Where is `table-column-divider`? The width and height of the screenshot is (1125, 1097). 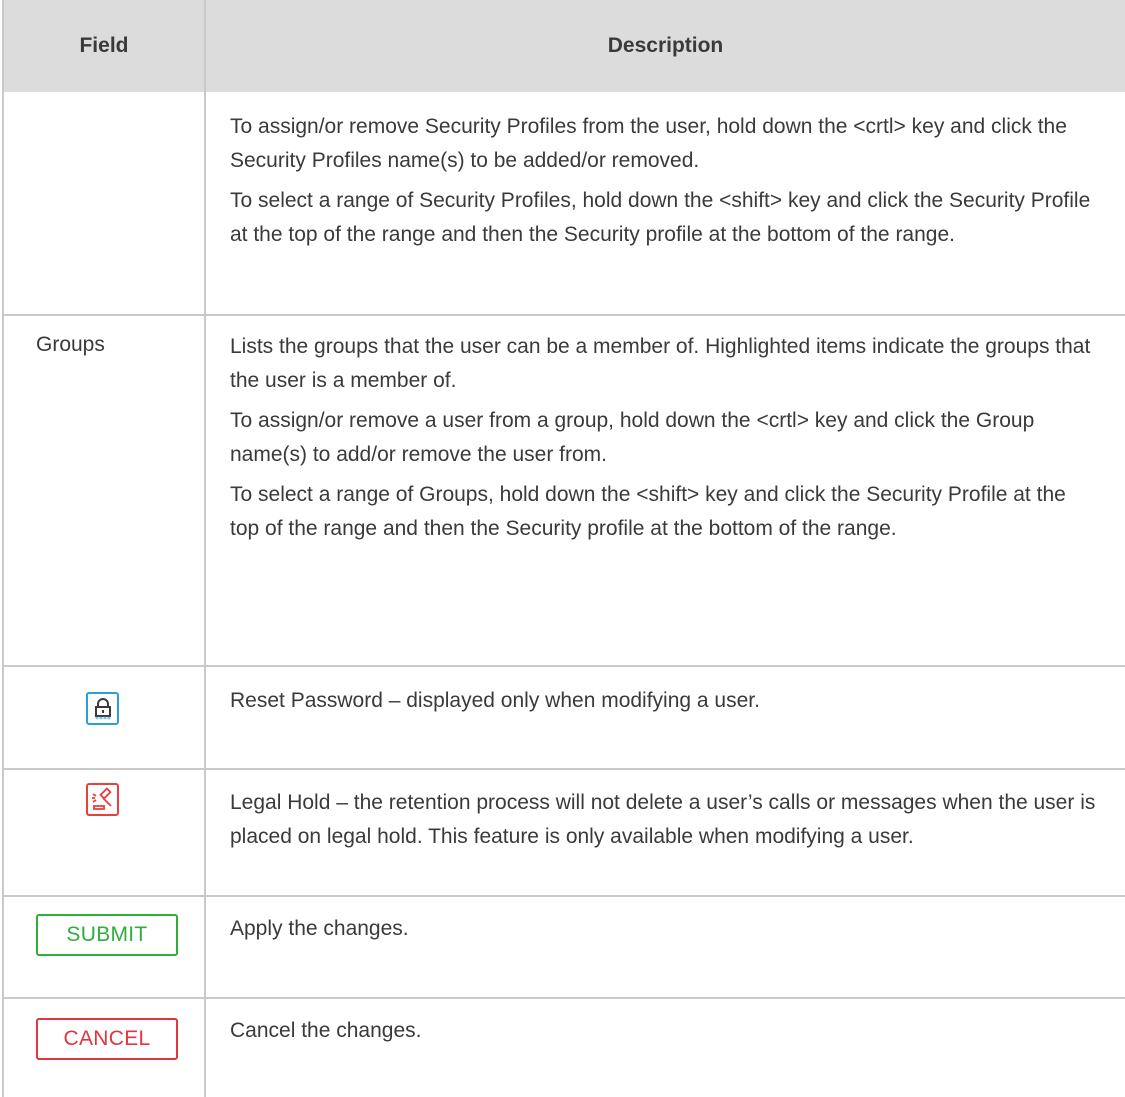
table-column-divider is located at coordinates (205, 548).